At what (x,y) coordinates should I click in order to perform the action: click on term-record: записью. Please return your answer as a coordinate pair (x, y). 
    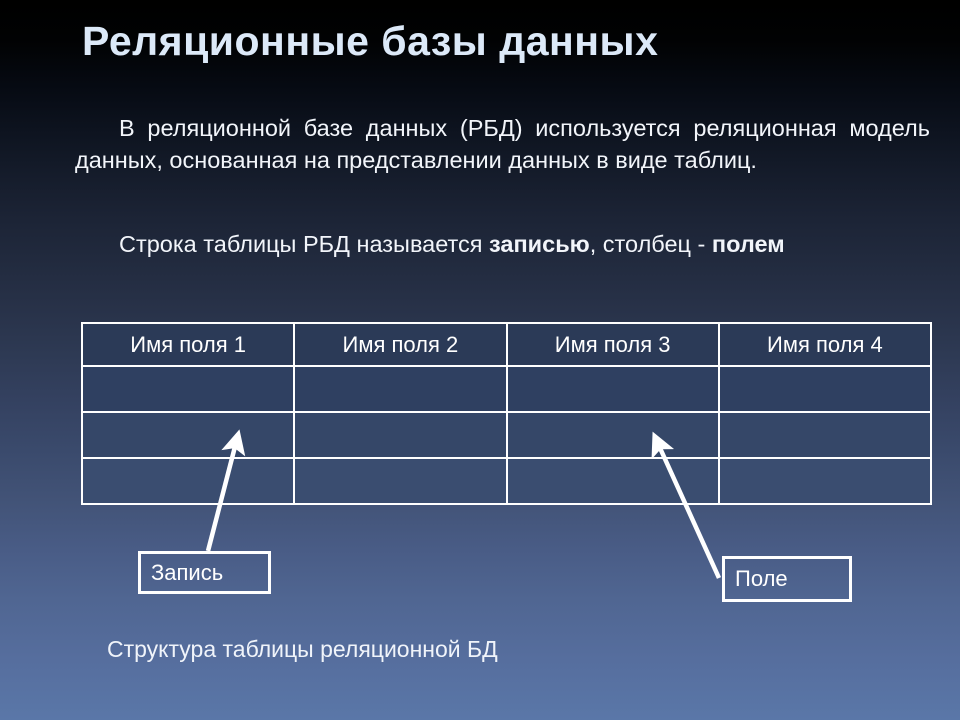
    Looking at the image, I should click on (539, 244).